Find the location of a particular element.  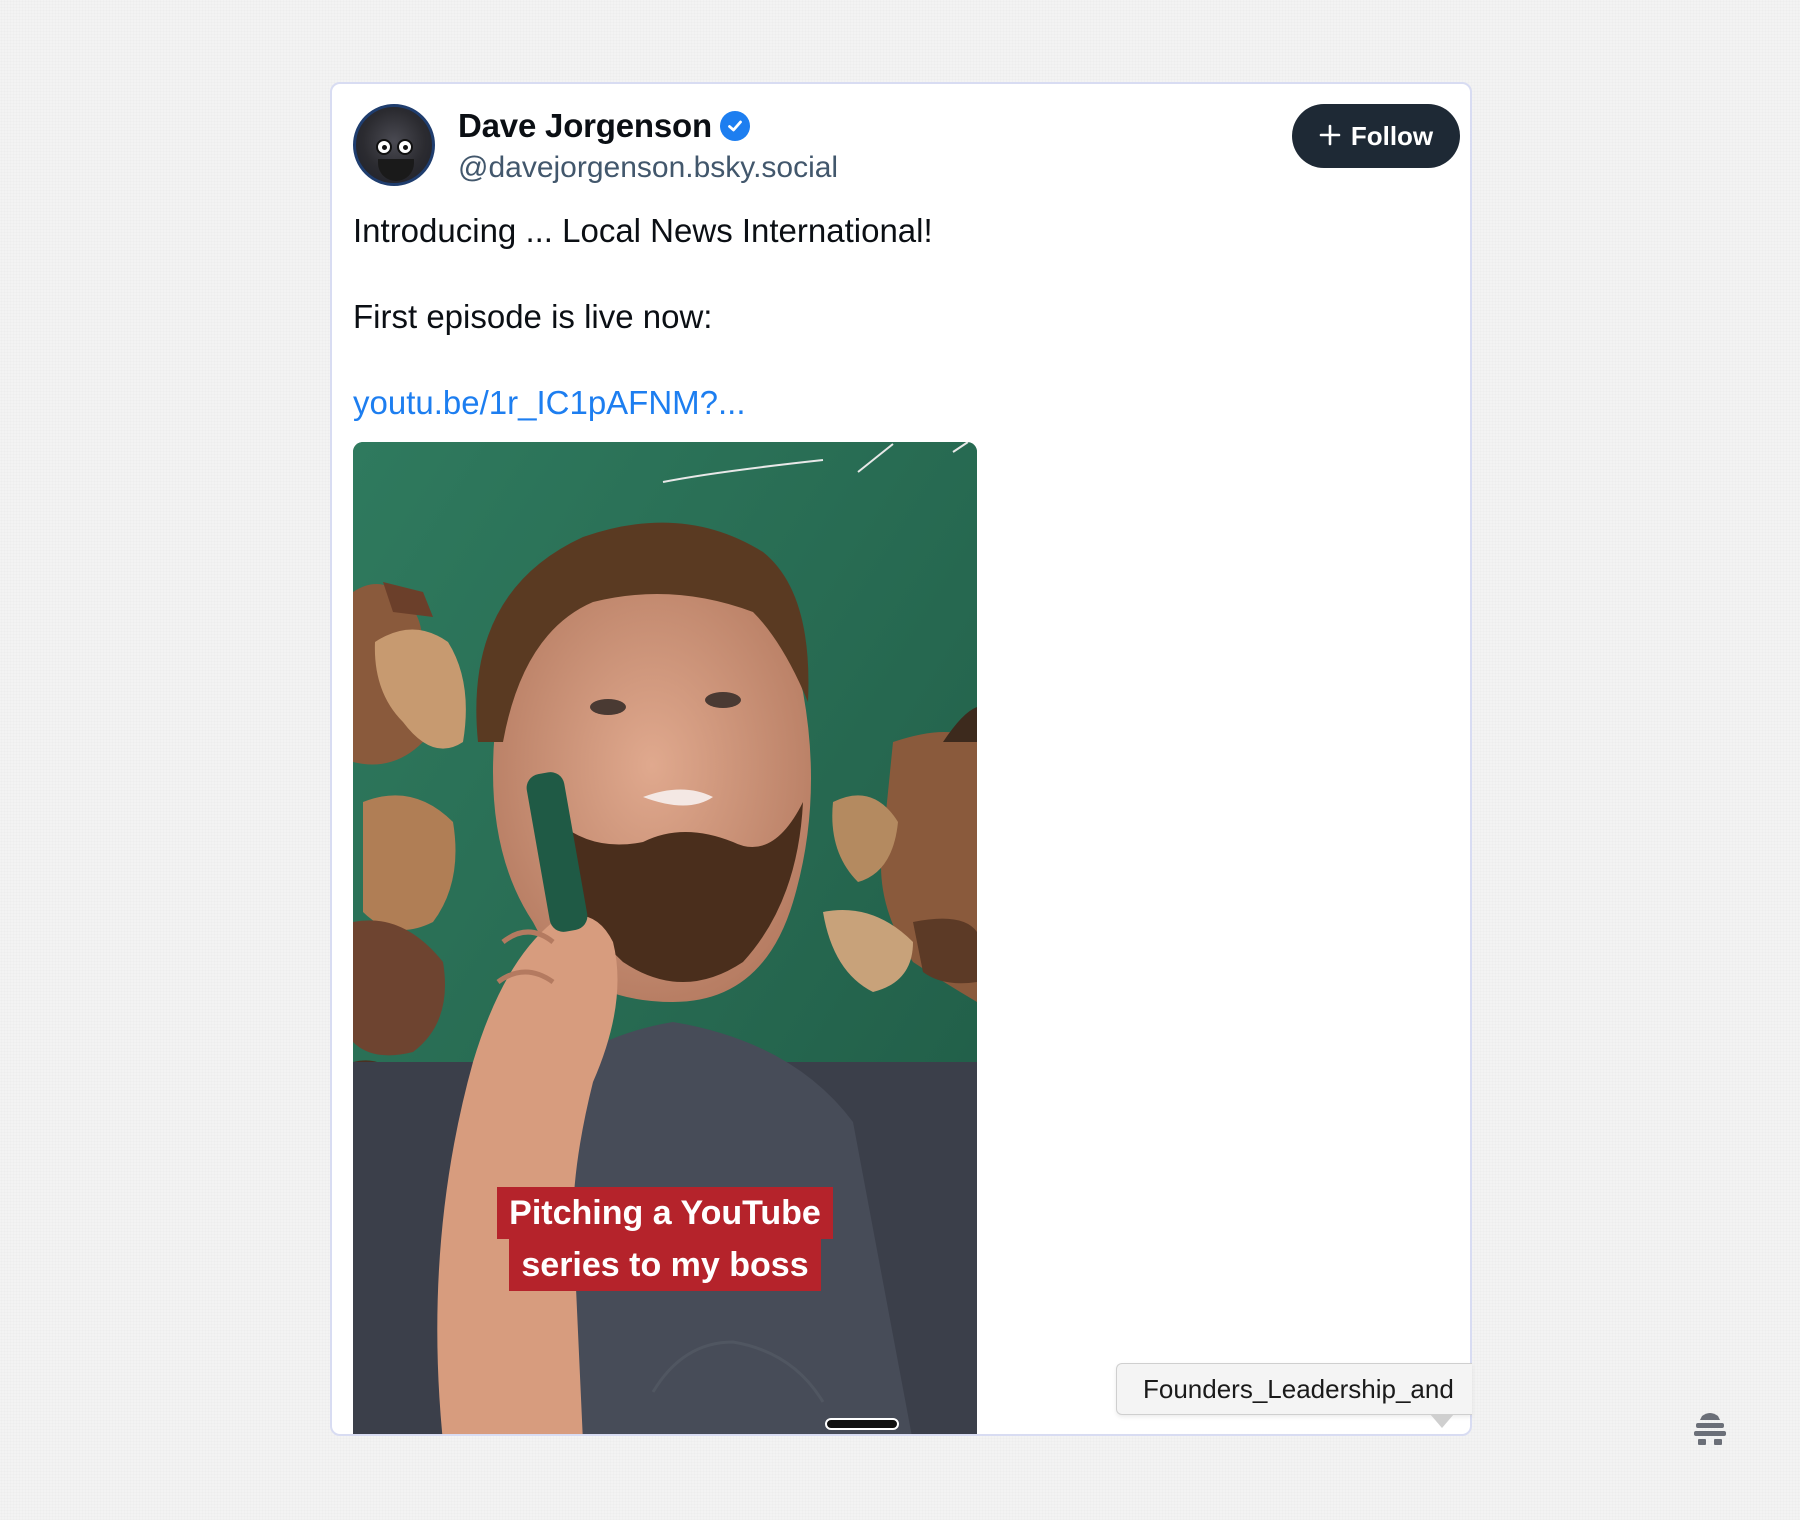

video-caption-line-2: series to my boss is located at coordinates (665, 1265).